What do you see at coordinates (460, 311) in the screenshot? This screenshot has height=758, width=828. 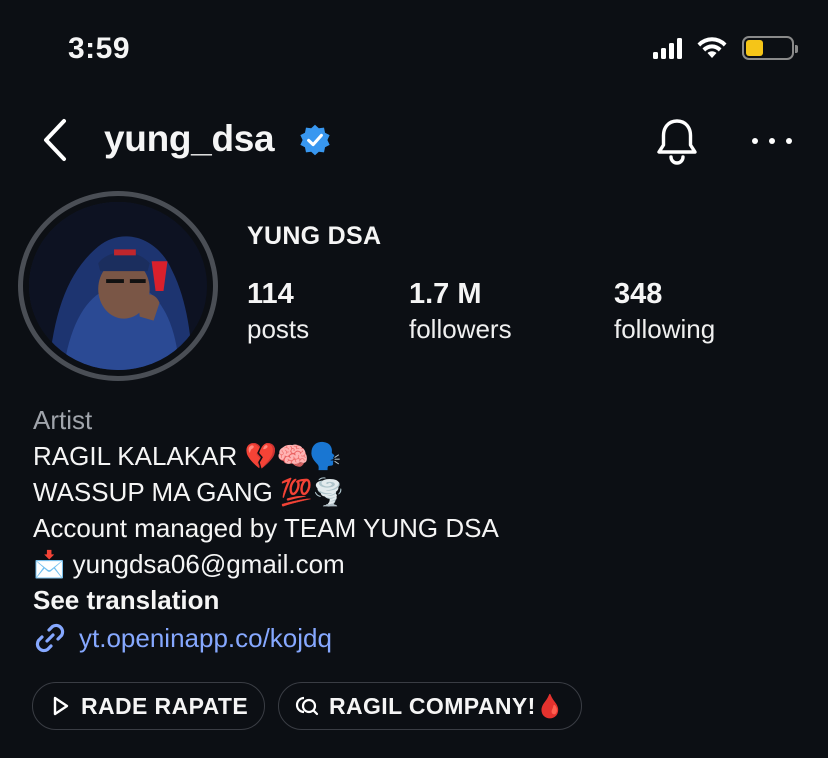 I see `stat-followers: 1.7 M followers` at bounding box center [460, 311].